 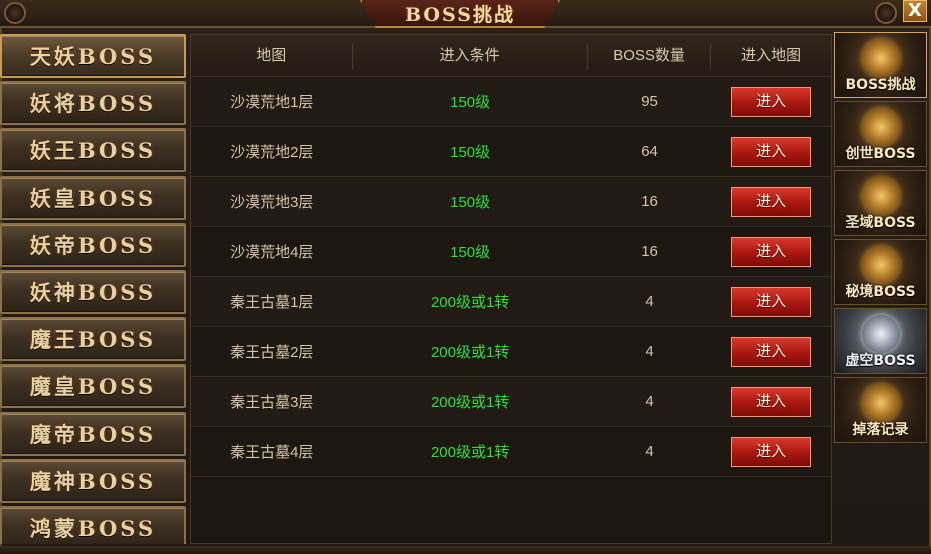 I want to click on tab-secret-realm-boss: 秘境BOSS, so click(x=880, y=272).